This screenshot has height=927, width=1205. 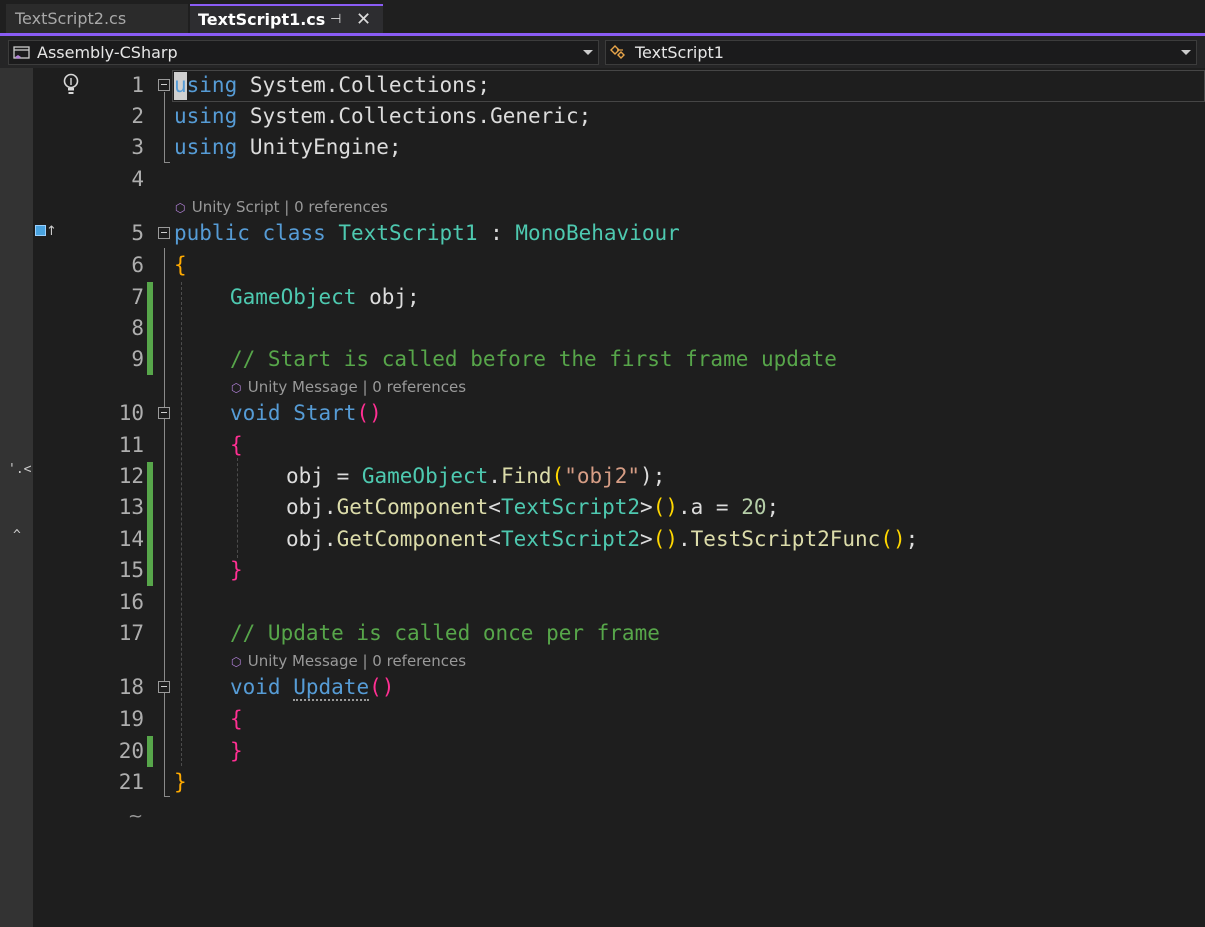 I want to click on code-line: 12 obj = GameObject.Find("obj2");, so click(x=602, y=476).